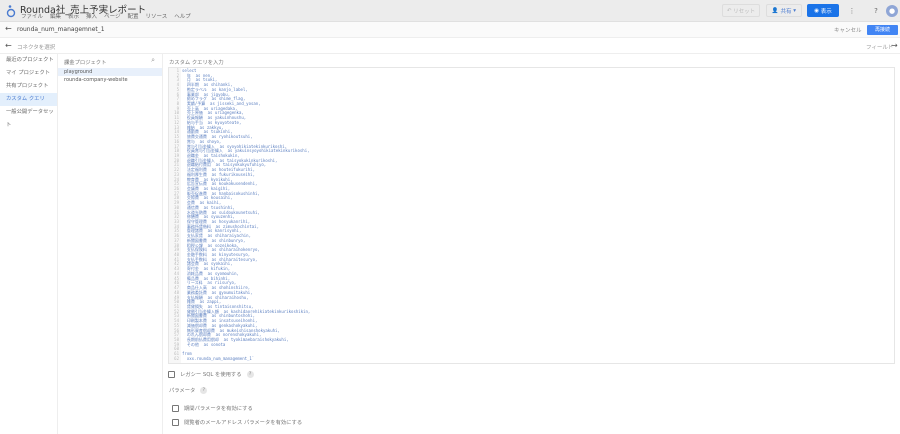 This screenshot has height=434, width=900. Describe the element at coordinates (741, 10) in the screenshot. I see `reset-button: ↶ リセット` at that location.